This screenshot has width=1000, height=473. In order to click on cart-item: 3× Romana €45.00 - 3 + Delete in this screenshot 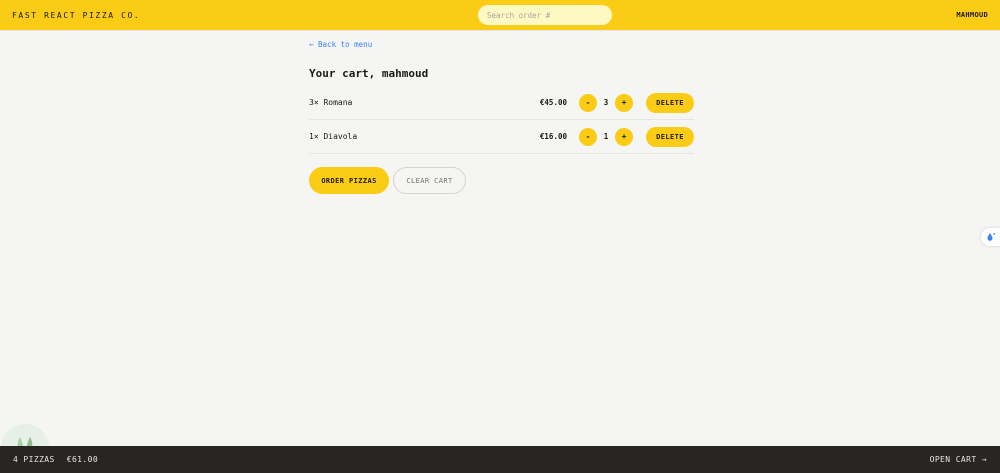, I will do `click(501, 103)`.